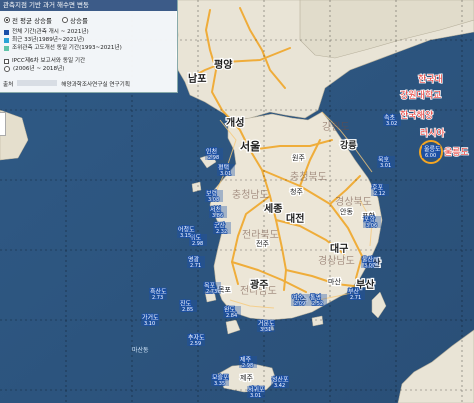 Image resolution: width=474 pixels, height=403 pixels. I want to click on city-label: 개성, so click(235, 122).